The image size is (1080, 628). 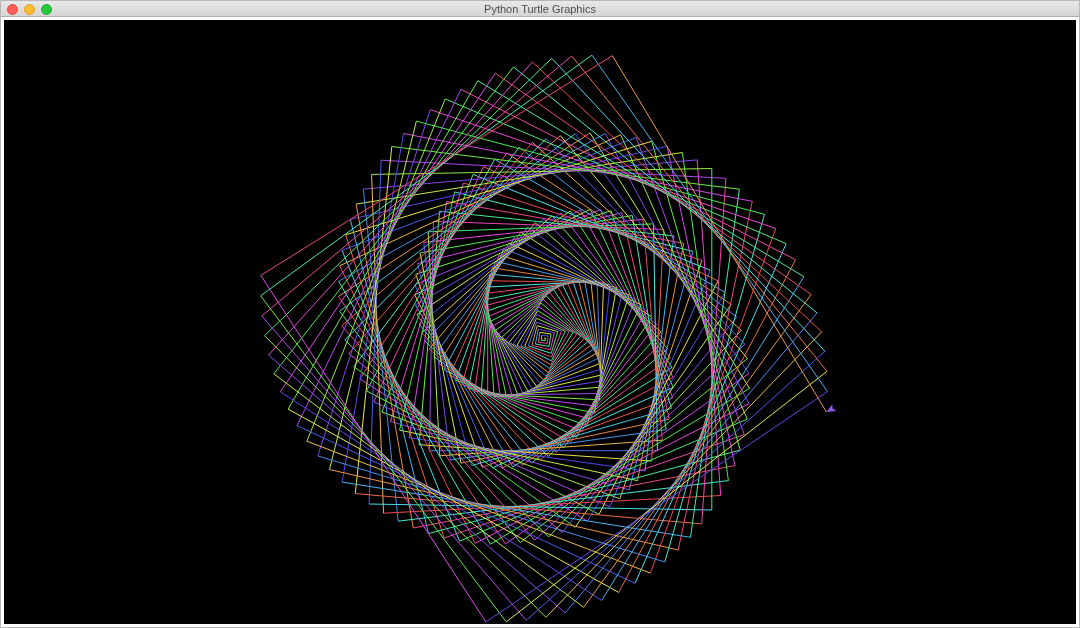 I want to click on window-title: Python Turtle Graphics, so click(x=540, y=8).